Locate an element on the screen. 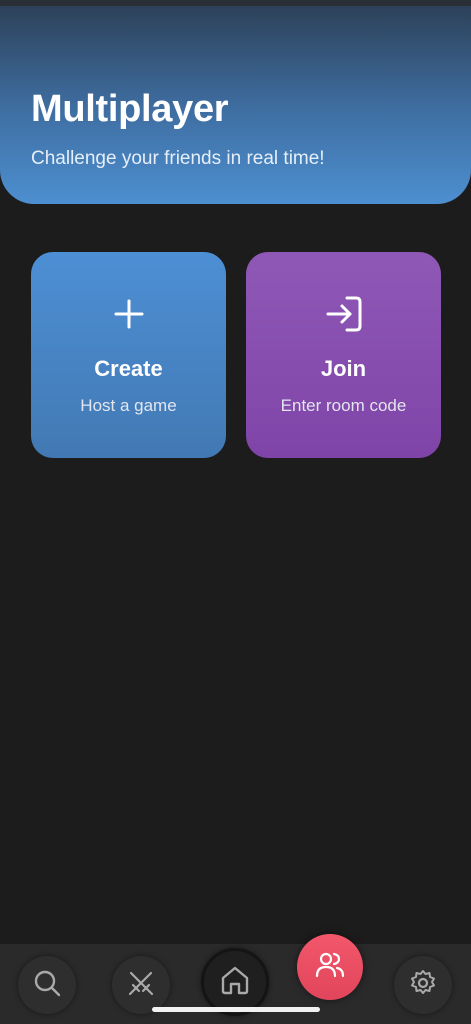 The width and height of the screenshot is (471, 1024). nav-home-button is located at coordinates (235, 982).